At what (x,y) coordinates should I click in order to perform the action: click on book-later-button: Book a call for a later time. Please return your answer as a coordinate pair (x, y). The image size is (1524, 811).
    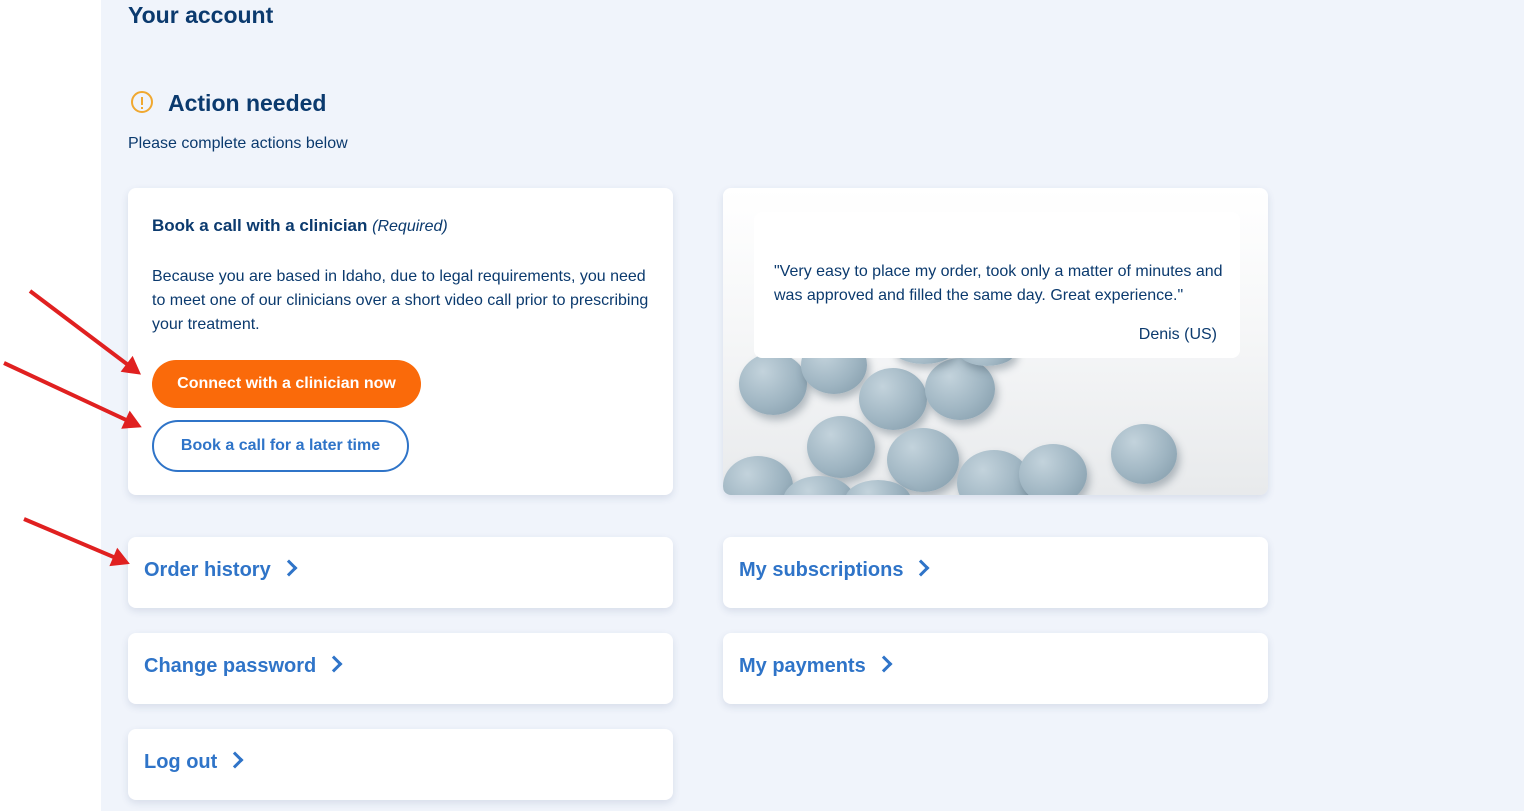
    Looking at the image, I should click on (280, 446).